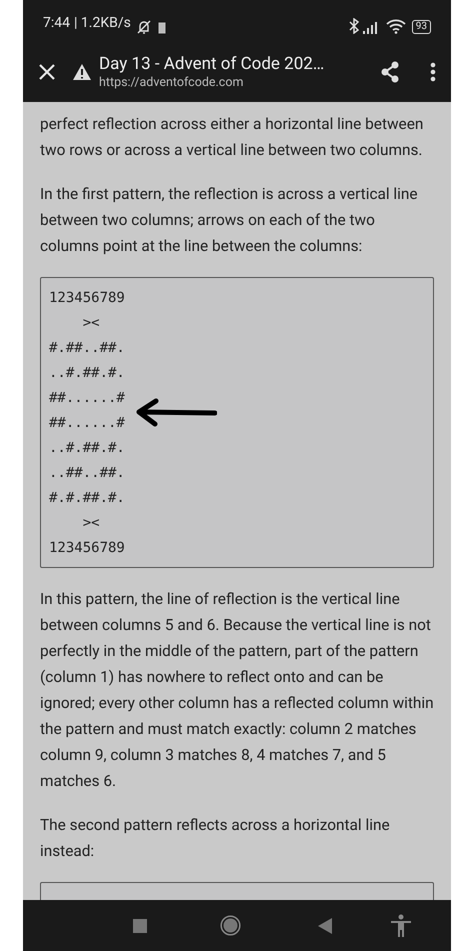  What do you see at coordinates (421, 27) in the screenshot?
I see `battery-indicator: 93` at bounding box center [421, 27].